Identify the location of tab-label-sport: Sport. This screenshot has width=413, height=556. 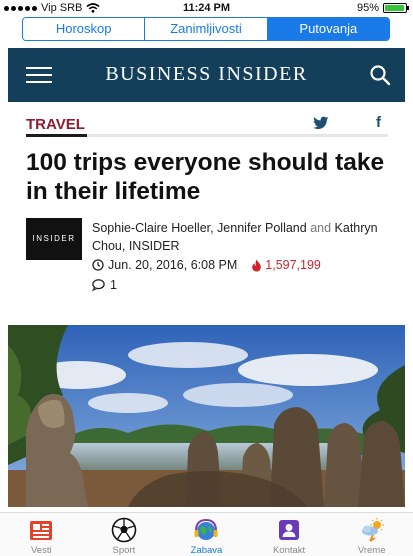
(124, 550).